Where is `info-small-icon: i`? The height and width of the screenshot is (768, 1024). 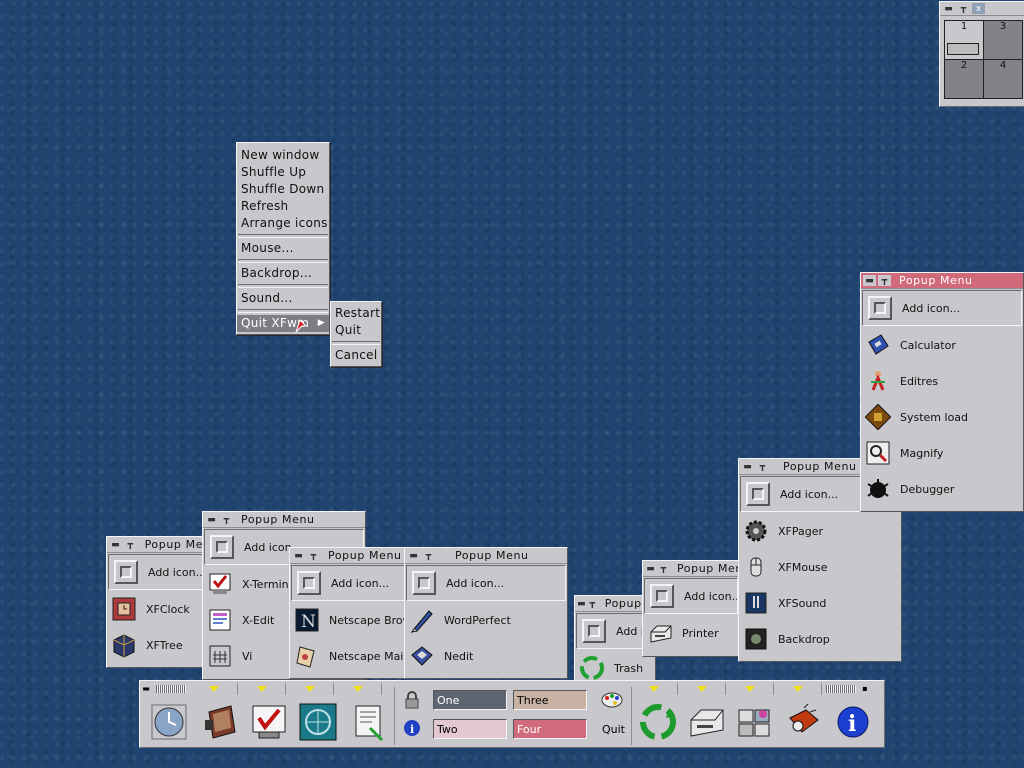 info-small-icon: i is located at coordinates (412, 730).